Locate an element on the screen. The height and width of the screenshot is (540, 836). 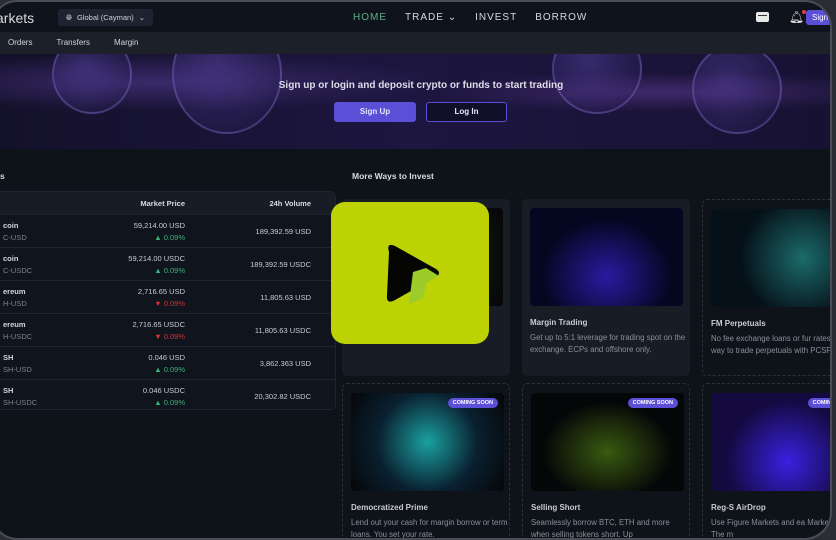
subnav-margin: Margin is located at coordinates (126, 46).